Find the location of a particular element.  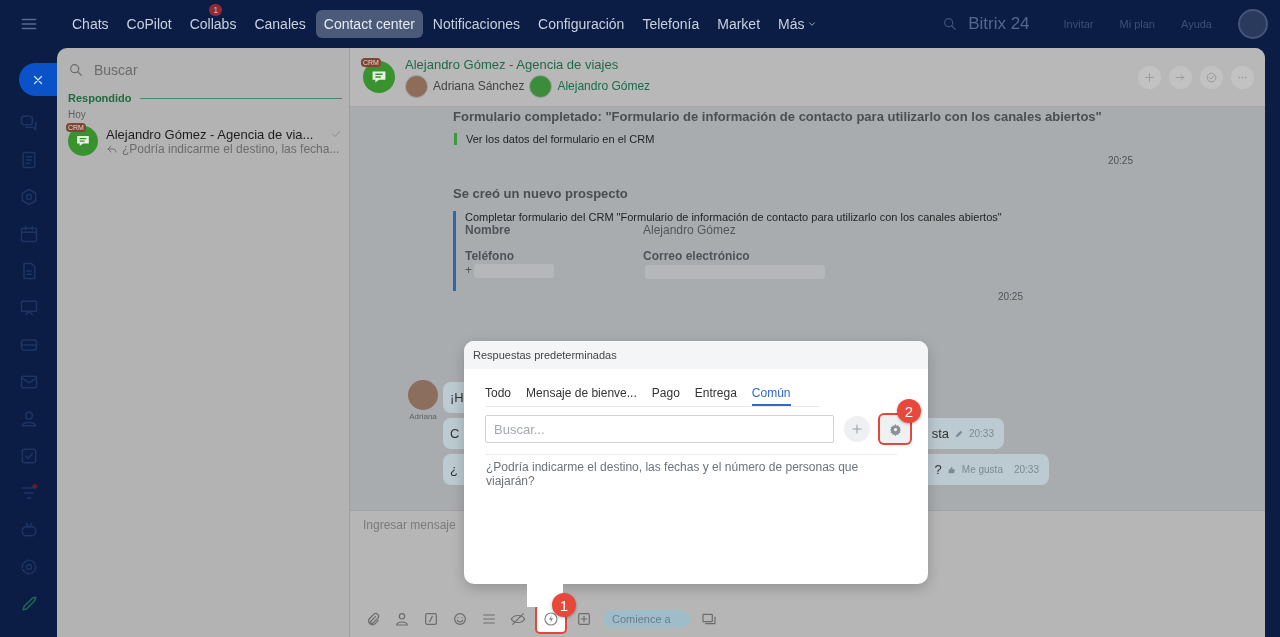

field-value: + is located at coordinates (468, 270).